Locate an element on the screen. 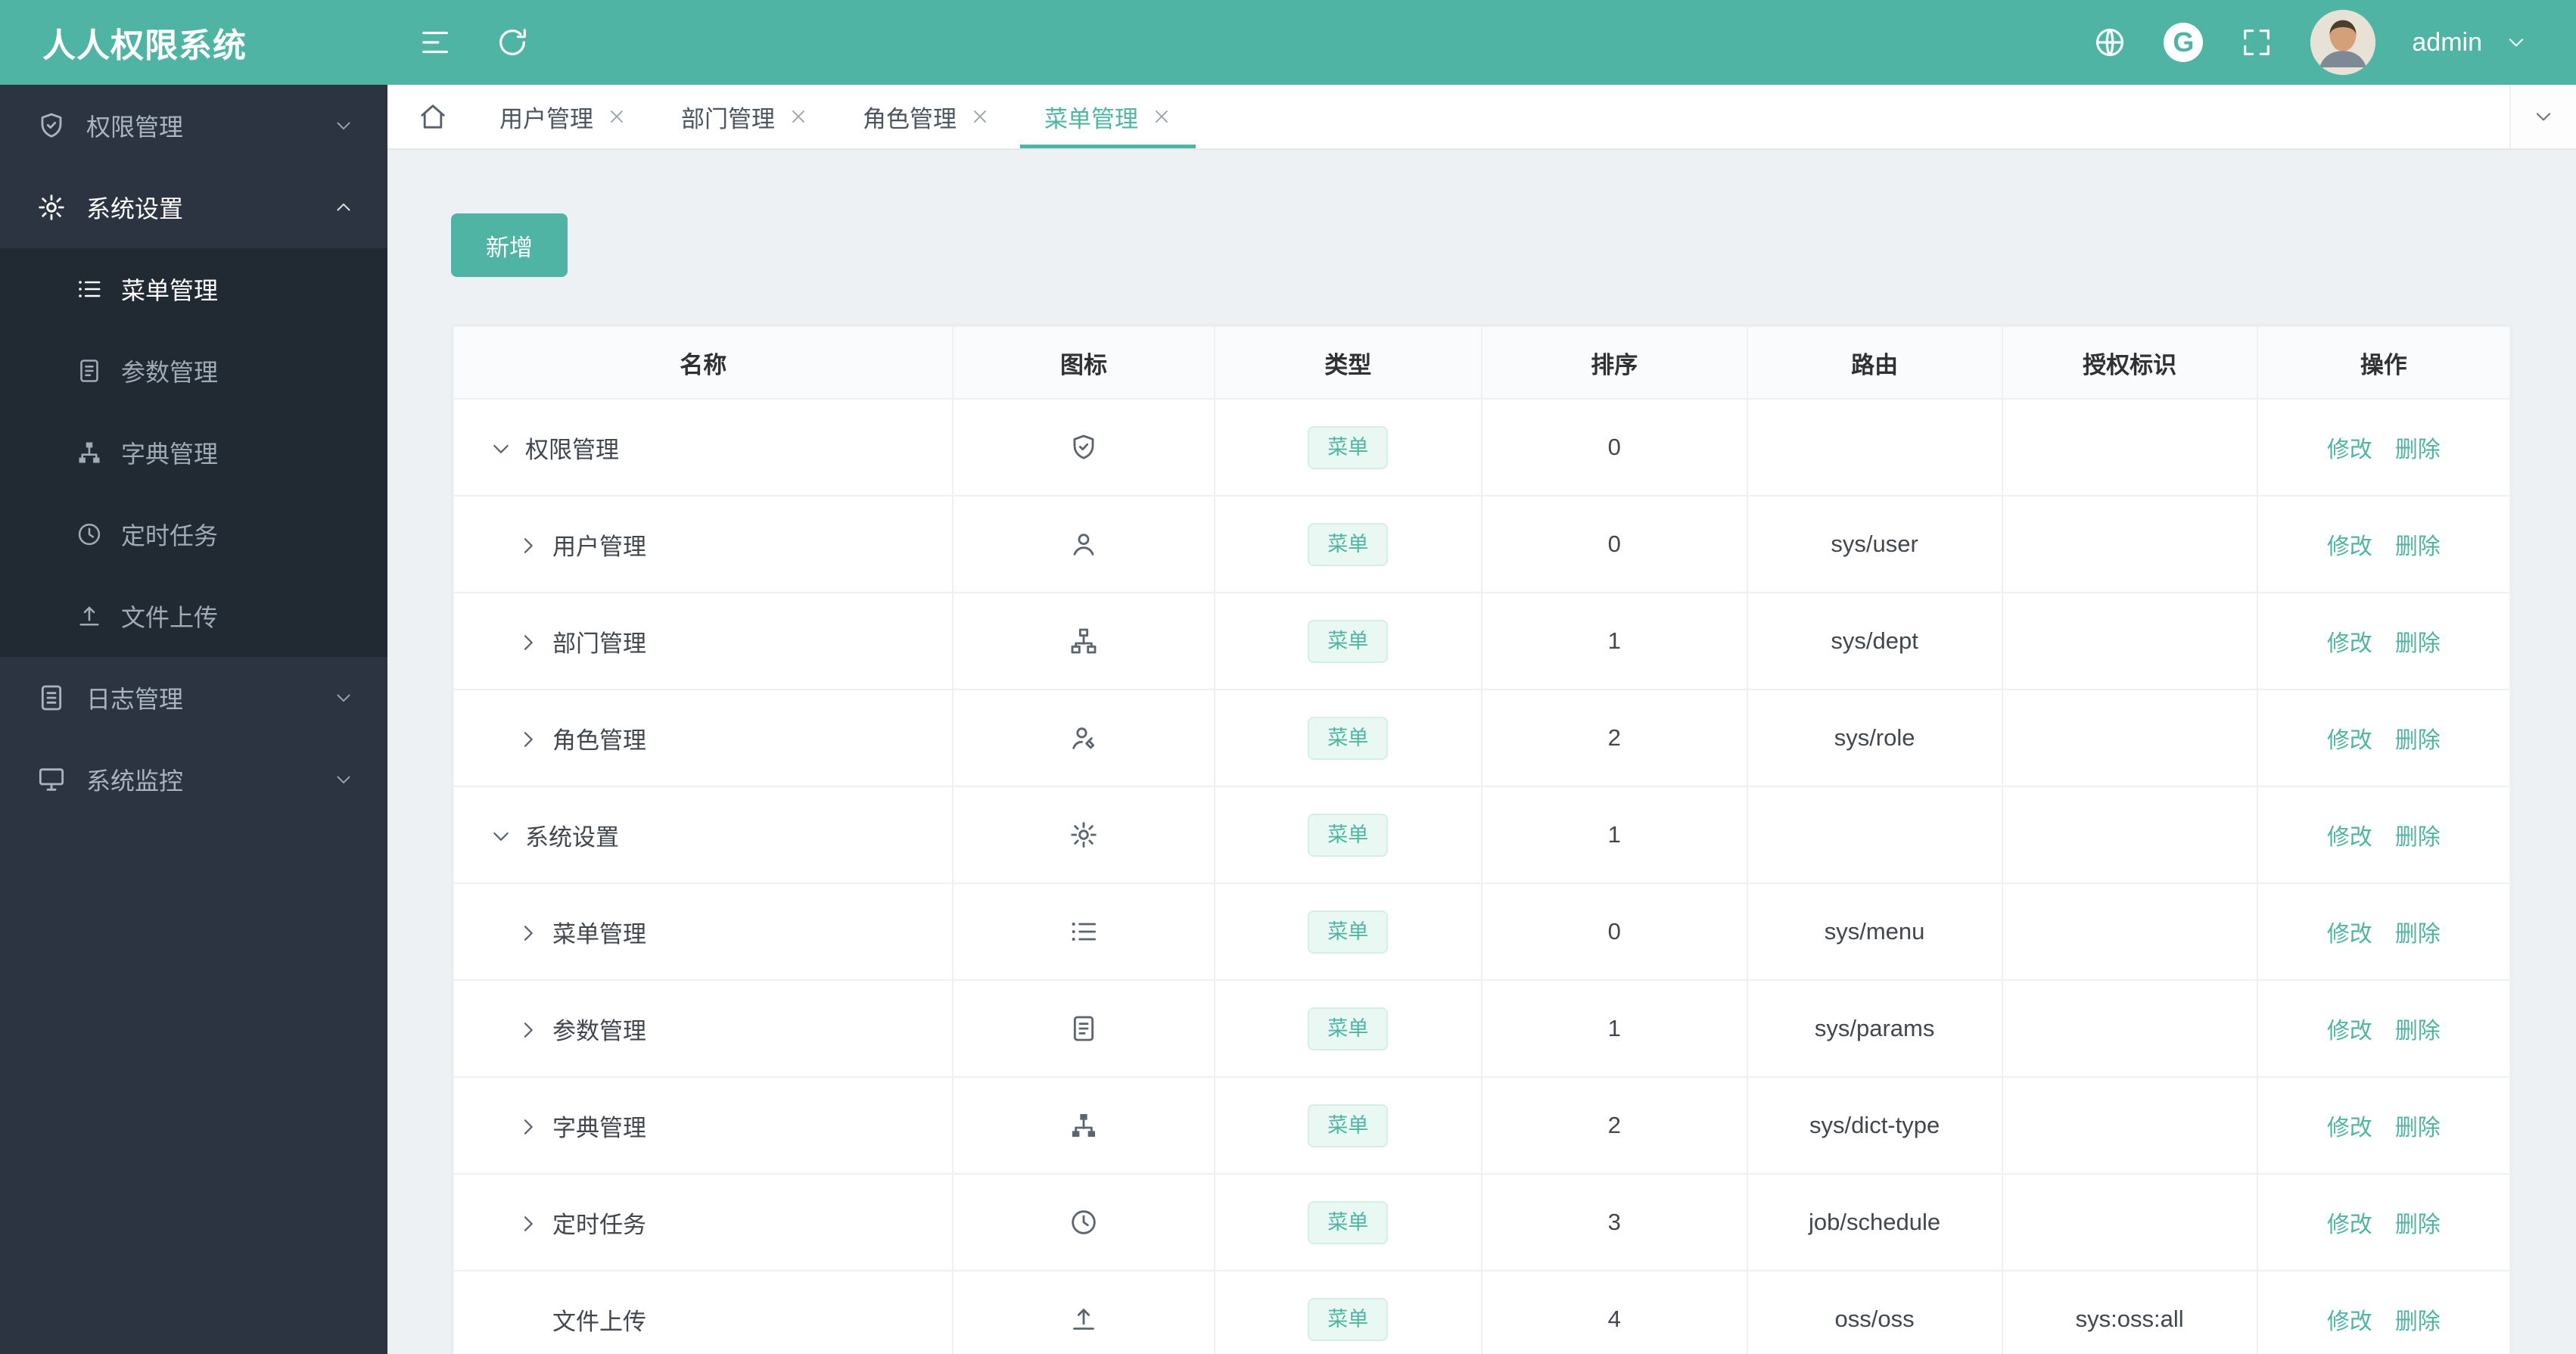  topbar-right-icons: G admin is located at coordinates (2334, 42).